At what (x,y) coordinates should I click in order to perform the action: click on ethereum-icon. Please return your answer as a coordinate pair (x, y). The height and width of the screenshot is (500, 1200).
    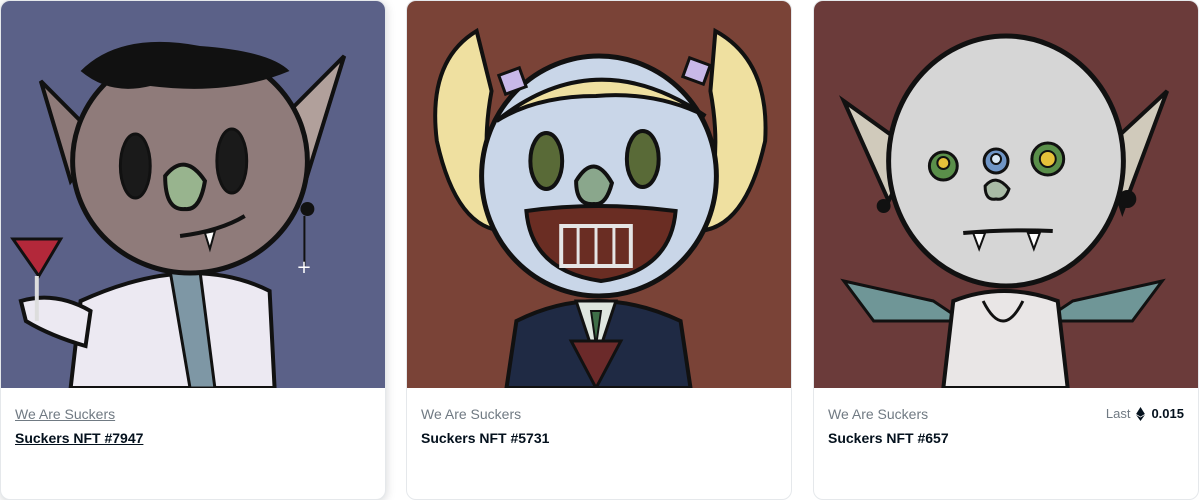
    Looking at the image, I should click on (1141, 413).